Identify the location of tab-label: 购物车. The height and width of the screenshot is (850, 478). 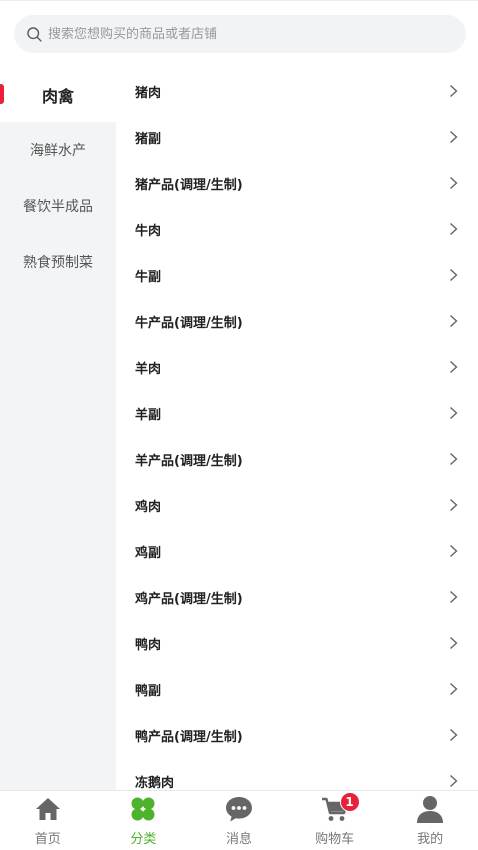
(335, 839).